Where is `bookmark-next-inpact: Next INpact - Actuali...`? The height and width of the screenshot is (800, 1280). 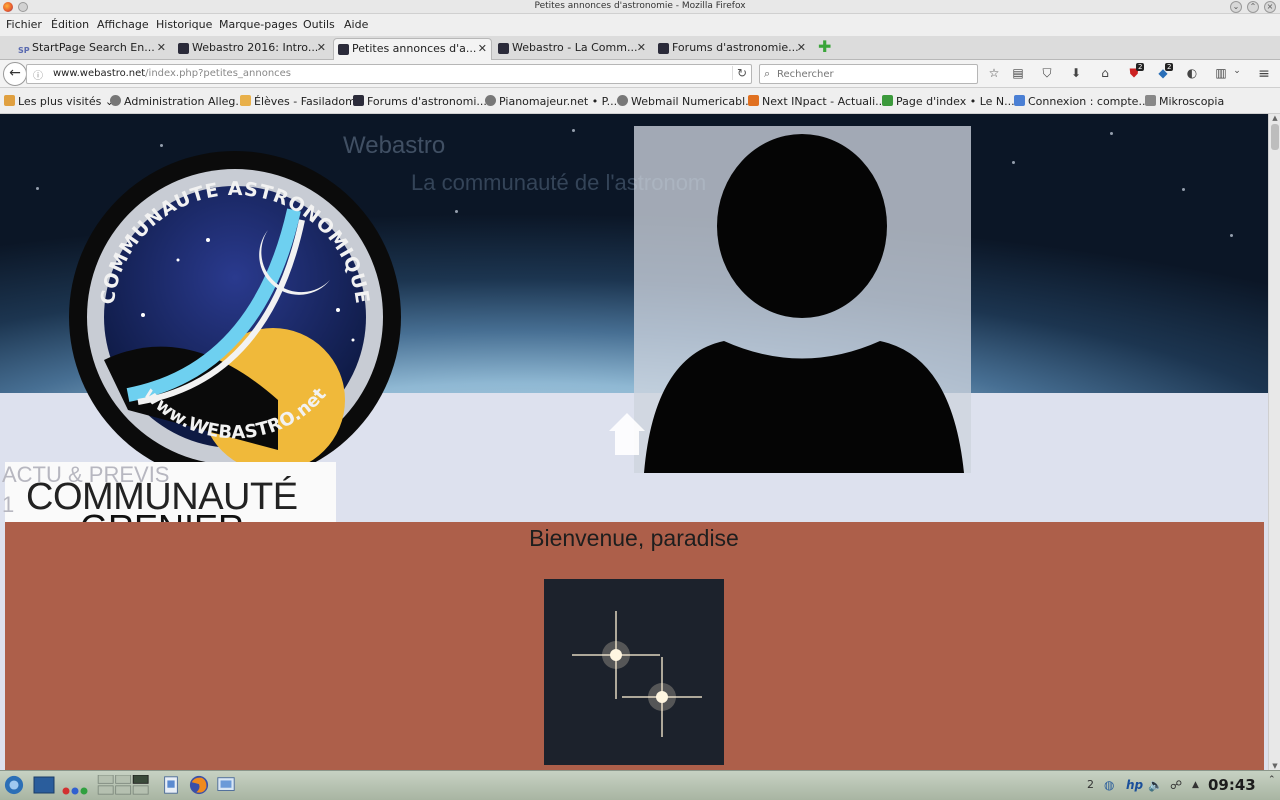
bookmark-next-inpact: Next INpact - Actuali... is located at coordinates (817, 101).